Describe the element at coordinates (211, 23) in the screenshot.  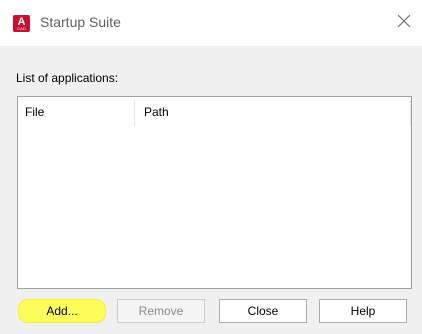
I see `title-bar: A CAD Startup Suite` at that location.